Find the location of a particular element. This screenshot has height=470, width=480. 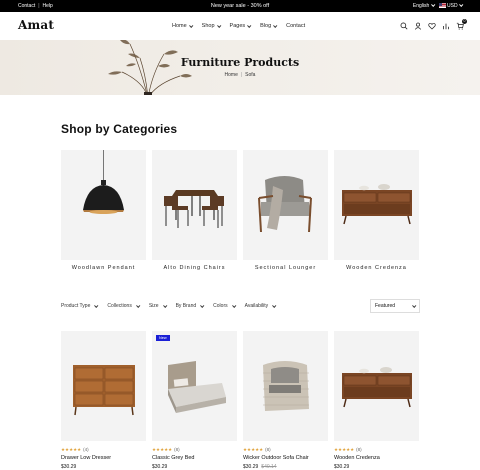

wishlist-icon is located at coordinates (432, 26).